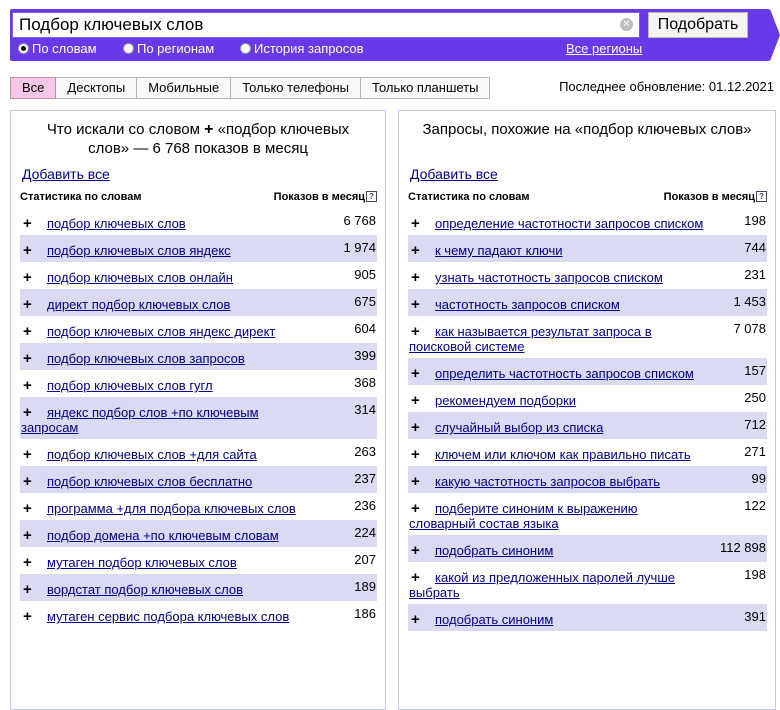 The width and height of the screenshot is (780, 710). I want to click on tab-phones-only: Только телефоны, so click(296, 88).